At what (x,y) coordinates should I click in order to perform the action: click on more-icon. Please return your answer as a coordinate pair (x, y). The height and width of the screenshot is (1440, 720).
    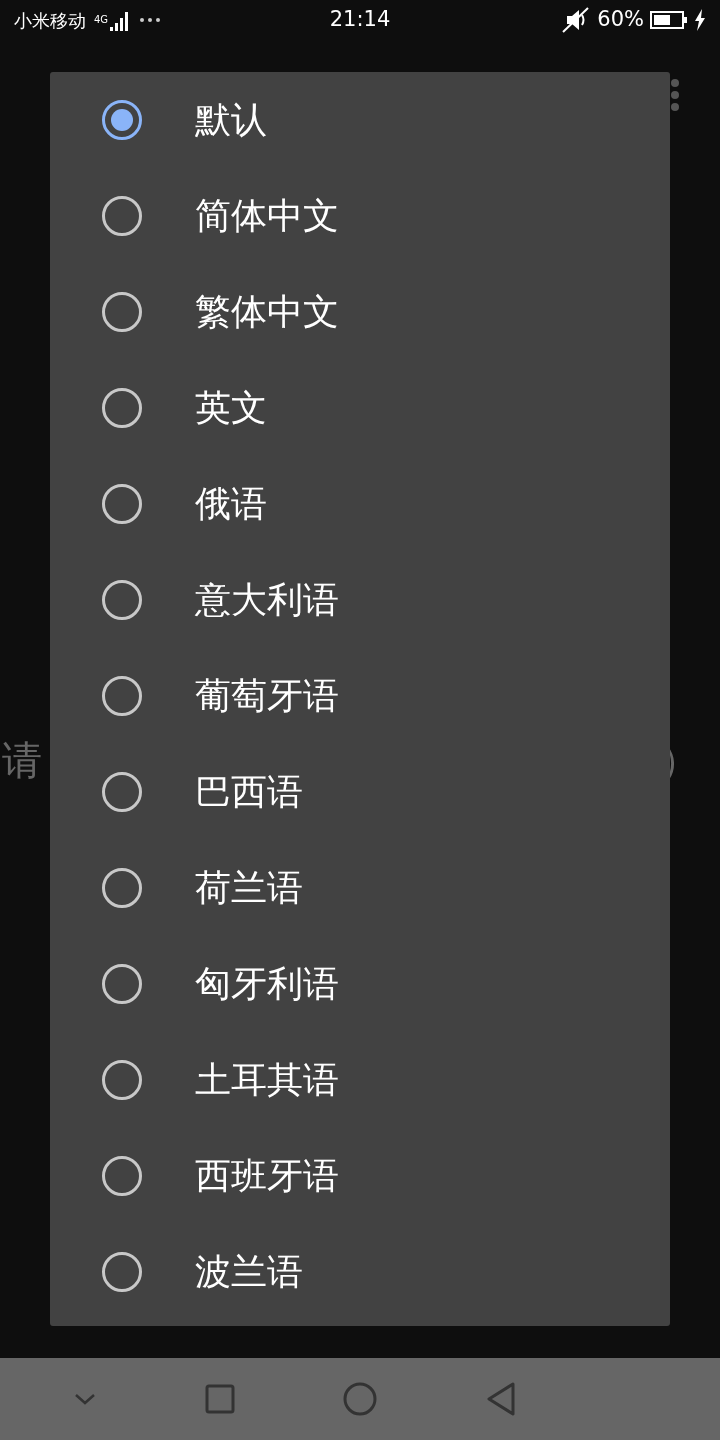
    Looking at the image, I should click on (150, 20).